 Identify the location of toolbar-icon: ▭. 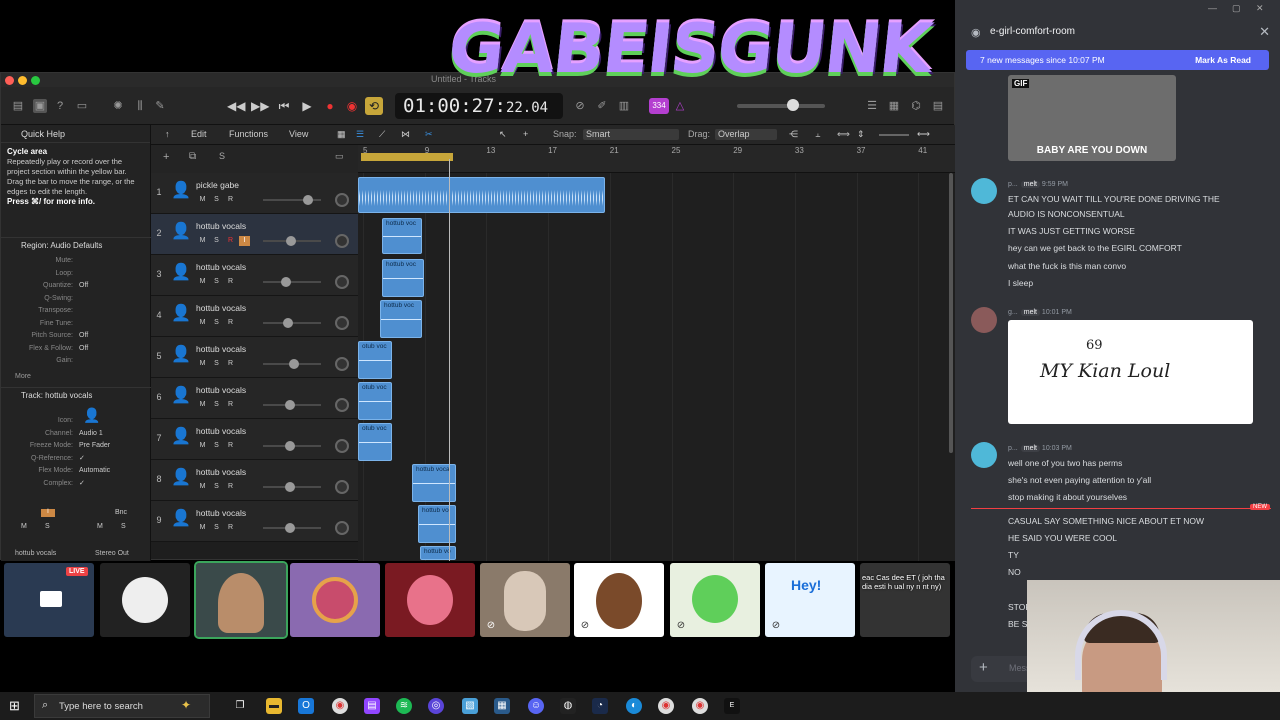
(82, 106).